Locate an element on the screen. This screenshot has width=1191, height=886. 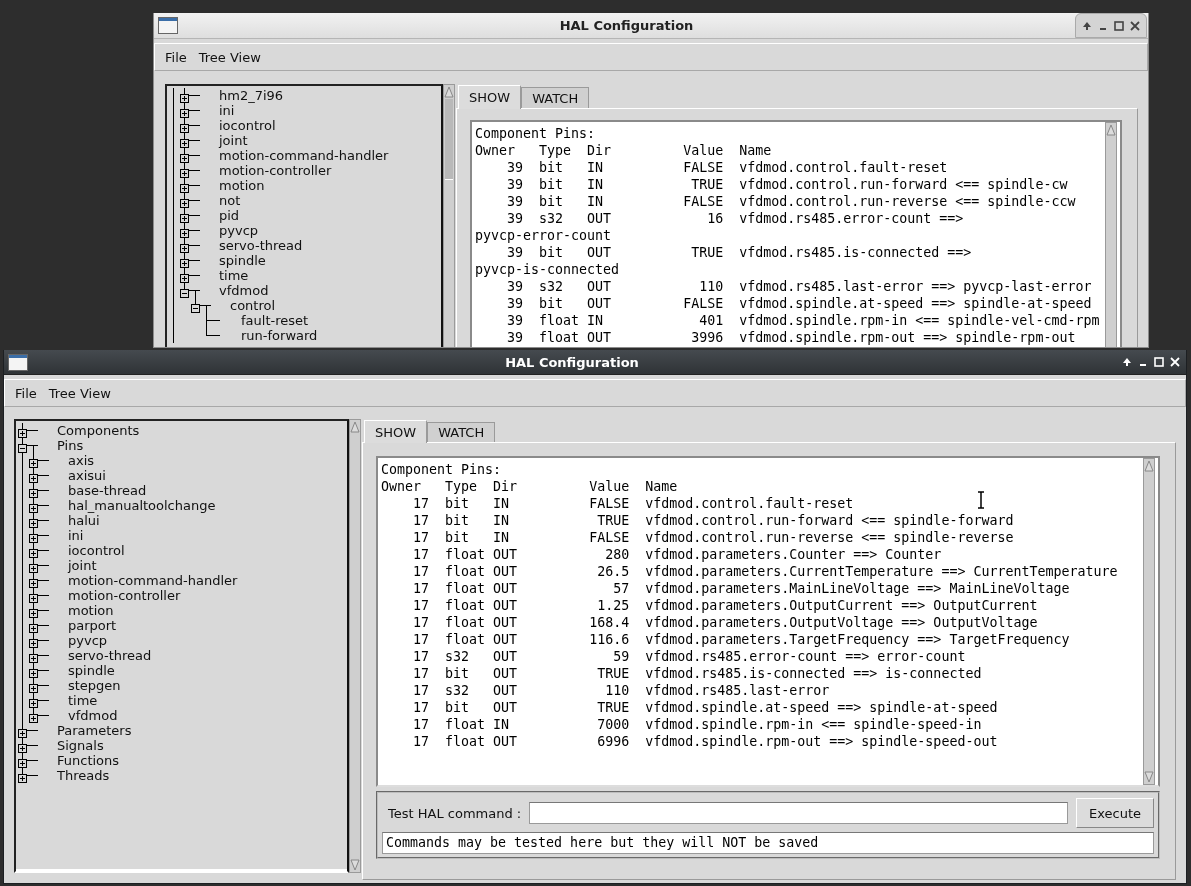
text-line: 17 s32 OUT 110 vfdmod.rs485.last-error is located at coordinates (621, 690).